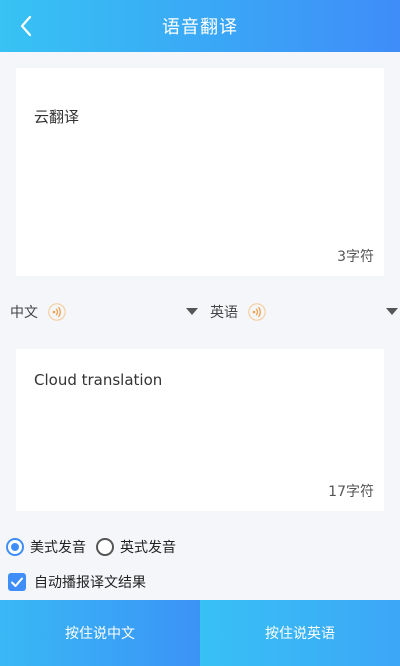  I want to click on language-selector-row: 中文 英语, so click(200, 312).